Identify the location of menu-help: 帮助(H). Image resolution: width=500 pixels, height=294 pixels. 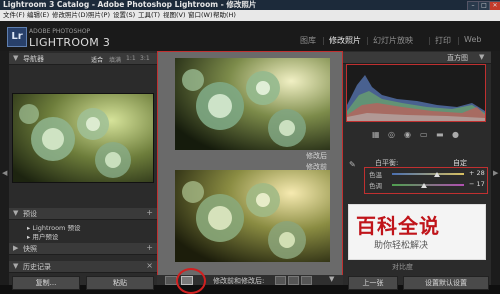
(224, 15).